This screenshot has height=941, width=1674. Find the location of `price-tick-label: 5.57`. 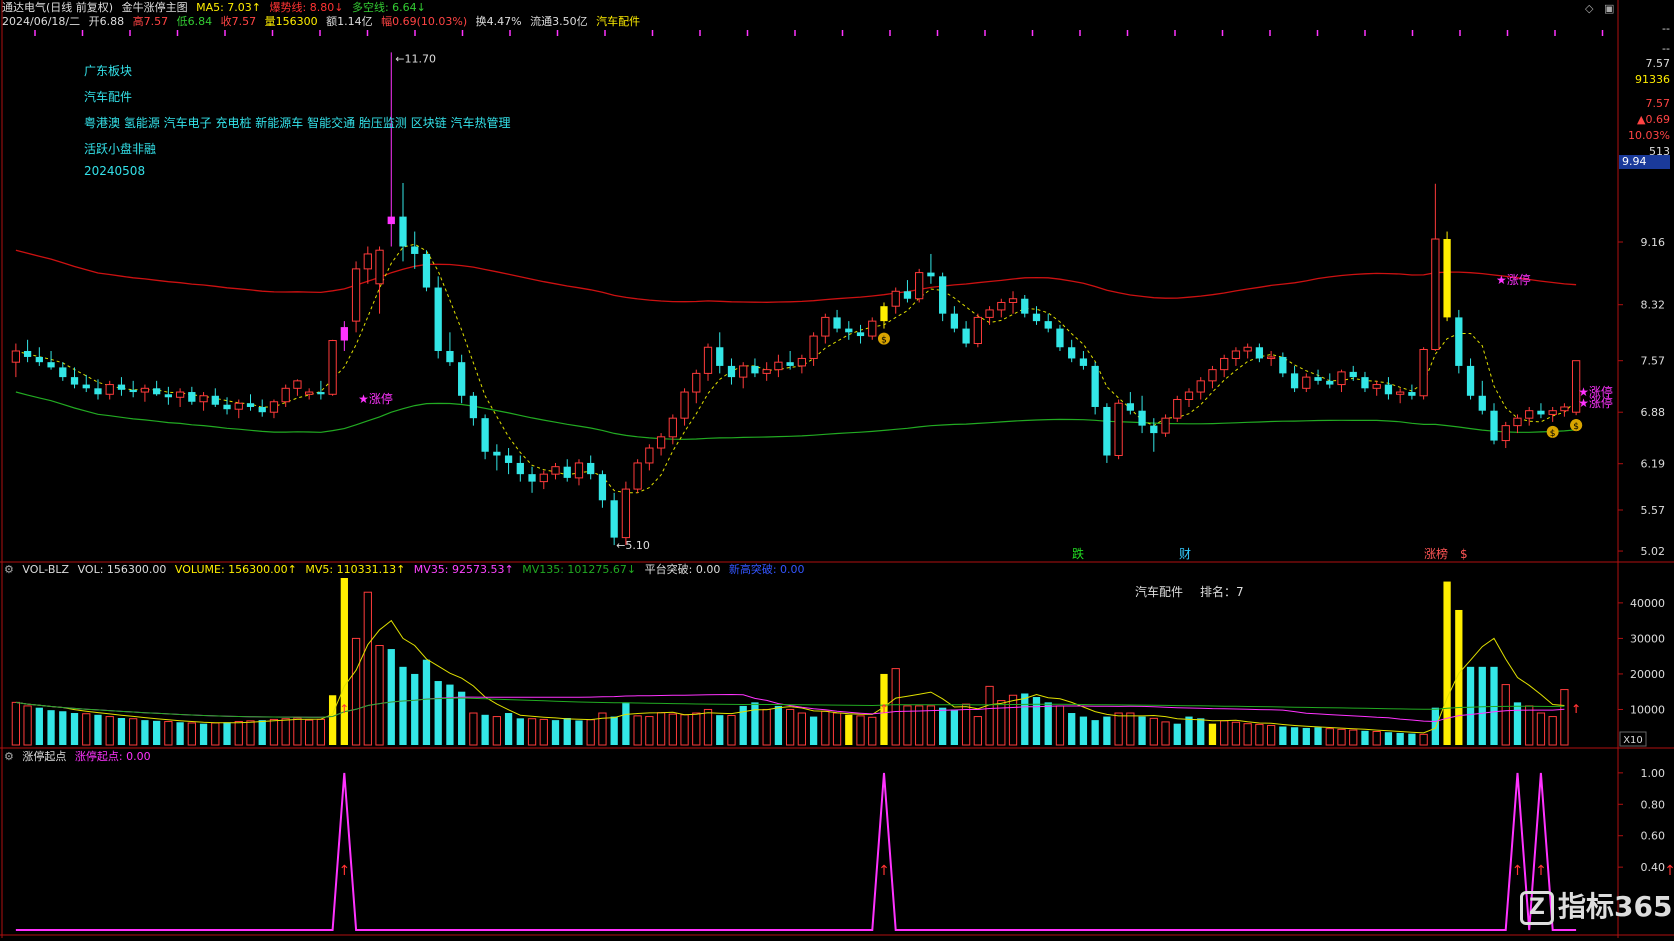

price-tick-label: 5.57 is located at coordinates (1653, 510).